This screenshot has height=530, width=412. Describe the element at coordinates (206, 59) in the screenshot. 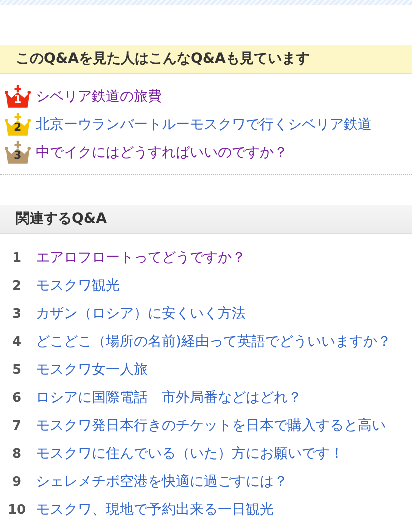

I see `section-header: このQ&Aを見た人はこんなQ&Aも見ています` at that location.